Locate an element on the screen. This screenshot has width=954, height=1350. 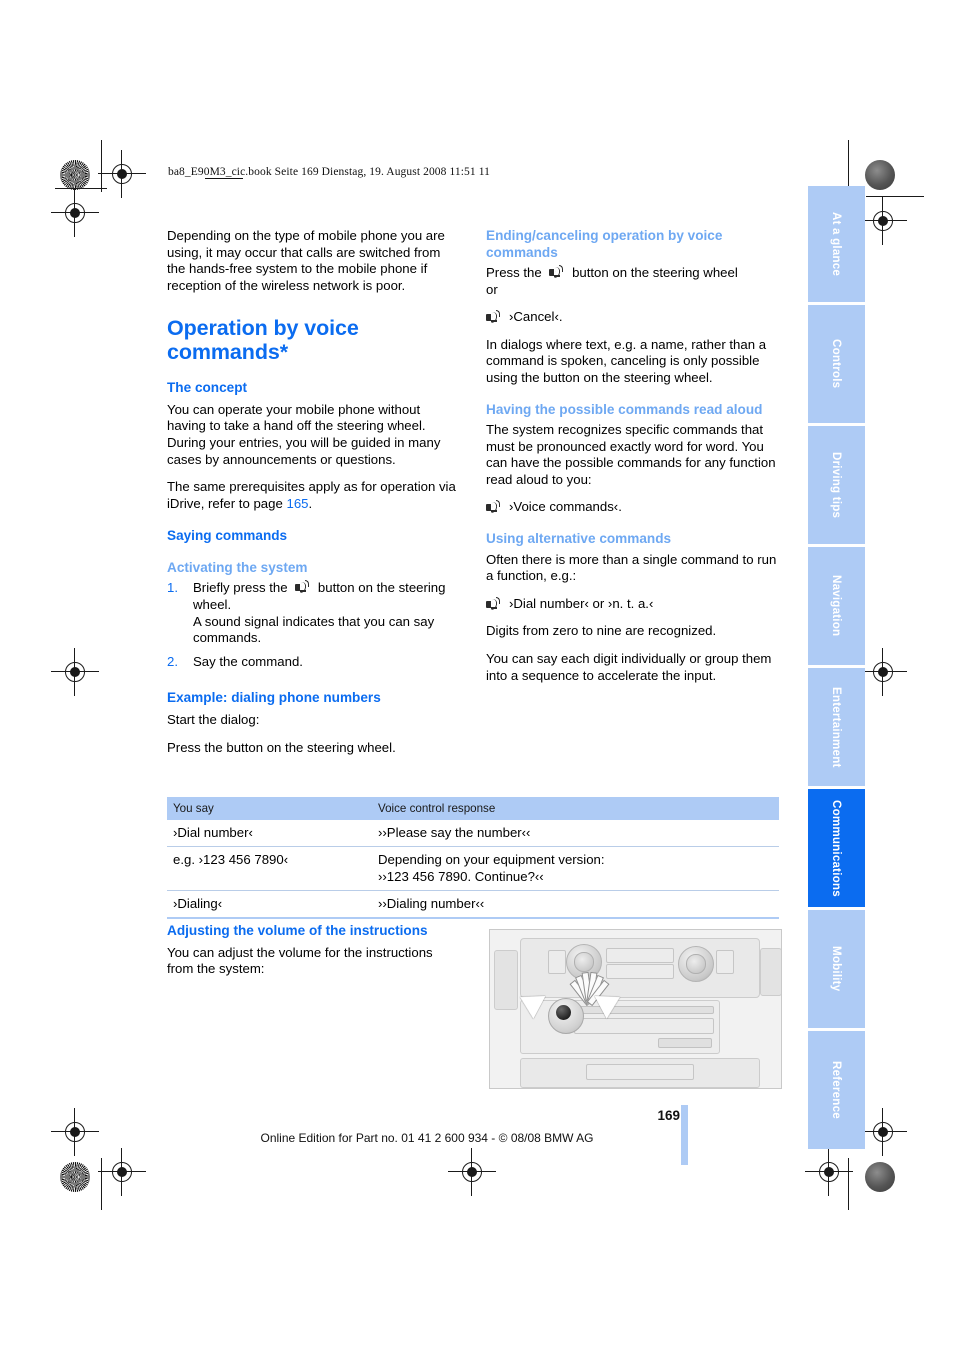
tab-label: Driving tips is located at coordinates (836, 485).